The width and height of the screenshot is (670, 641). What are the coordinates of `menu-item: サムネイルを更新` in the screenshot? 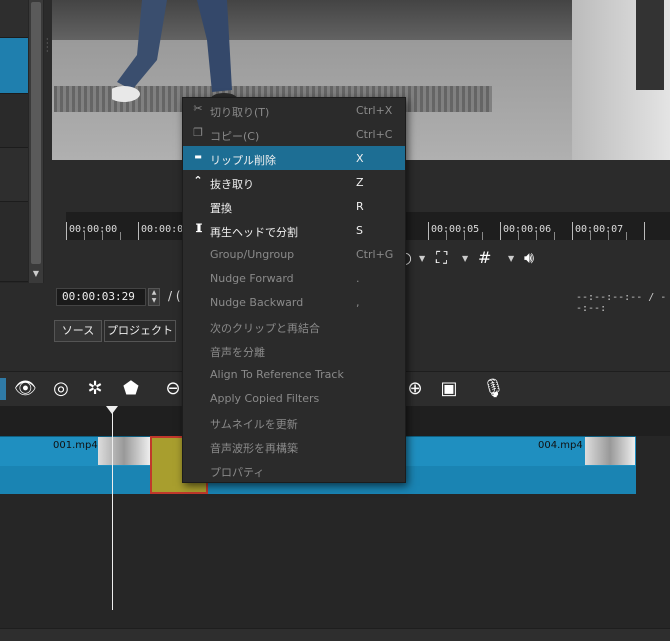 It's located at (294, 422).